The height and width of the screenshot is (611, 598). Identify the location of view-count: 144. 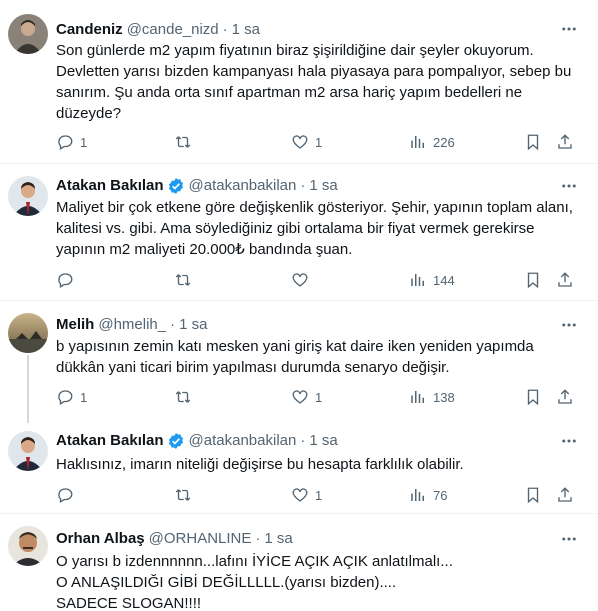
(444, 280).